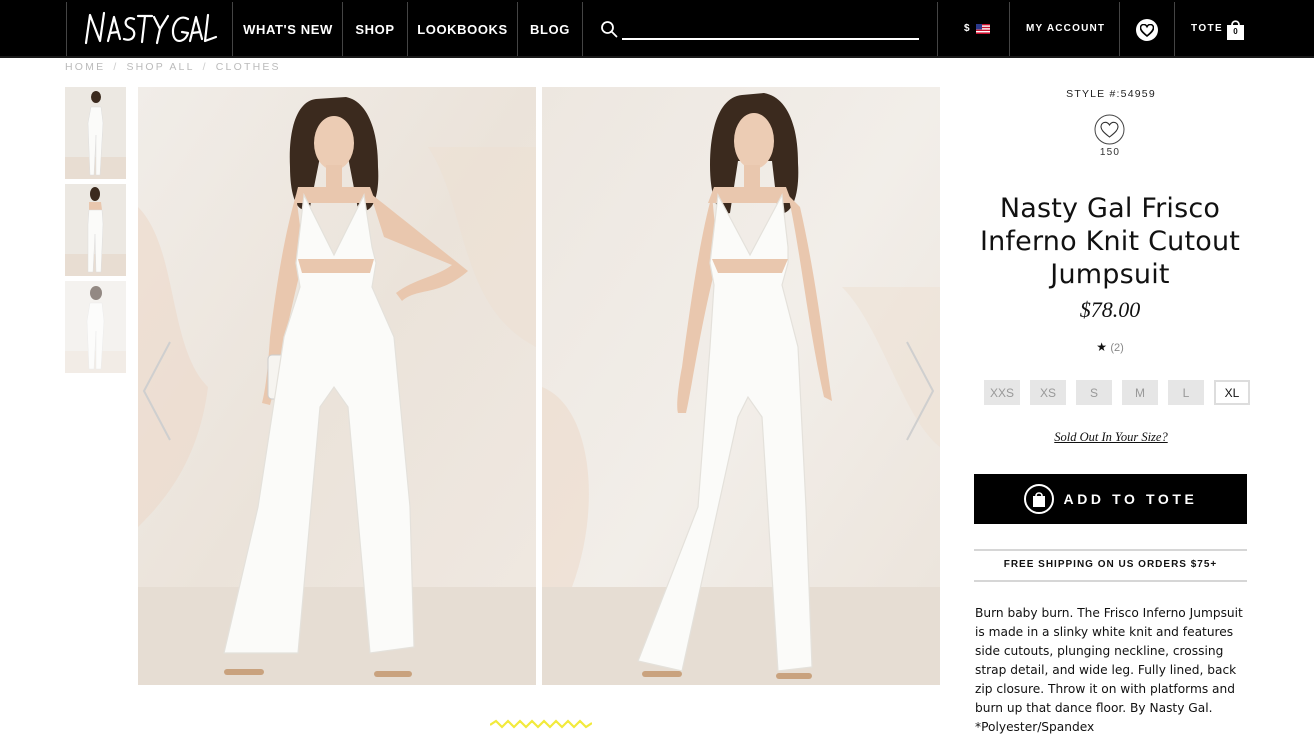 The image size is (1314, 739). I want to click on my-account-link: MY ACCOUNT, so click(1065, 28).